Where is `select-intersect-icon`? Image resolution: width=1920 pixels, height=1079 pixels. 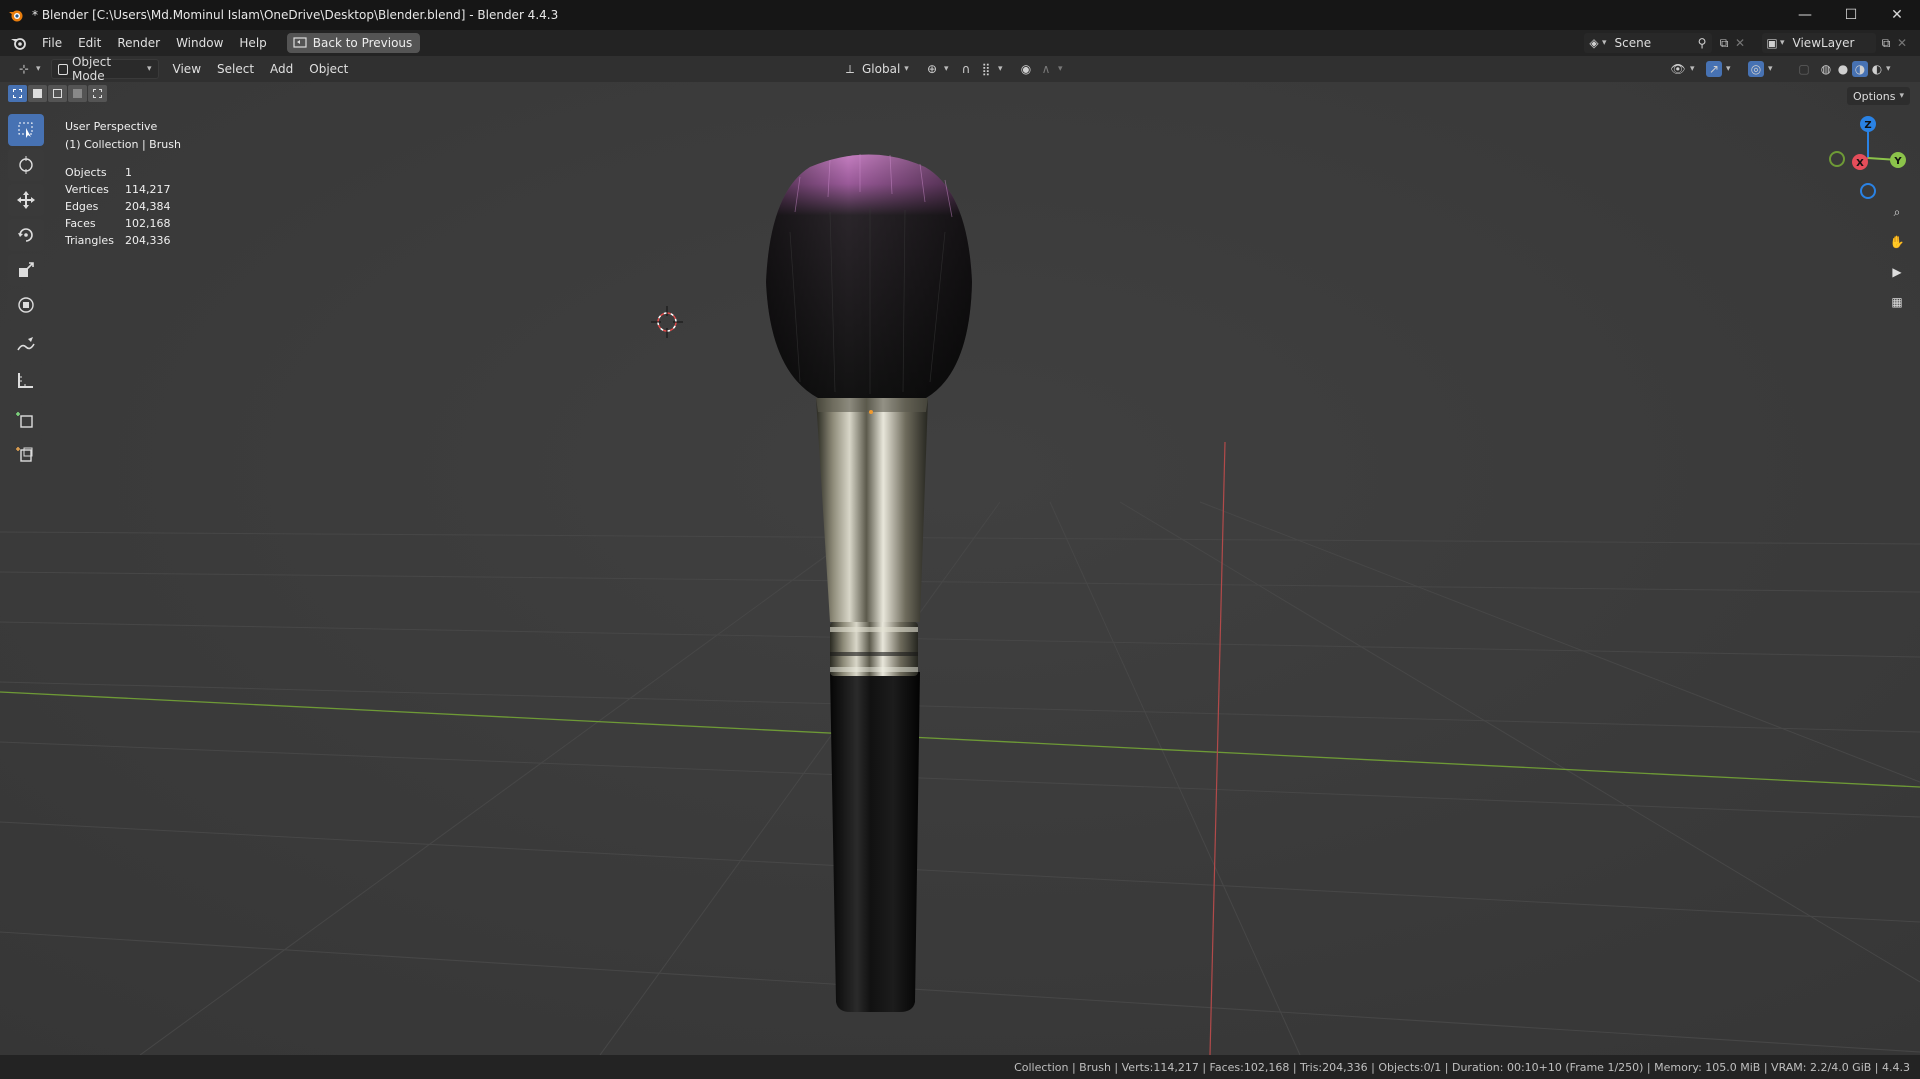 select-intersect-icon is located at coordinates (97, 93).